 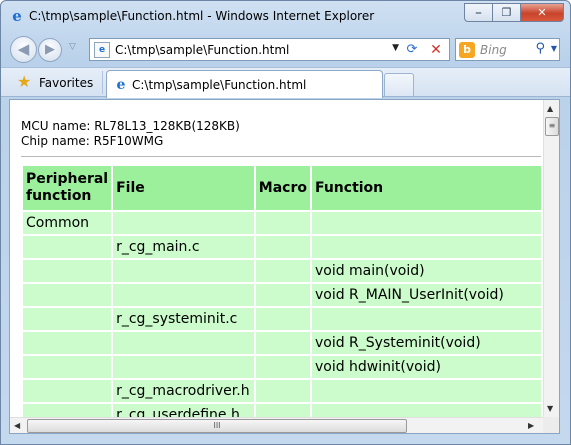 I want to click on header-file: File, so click(x=183, y=188).